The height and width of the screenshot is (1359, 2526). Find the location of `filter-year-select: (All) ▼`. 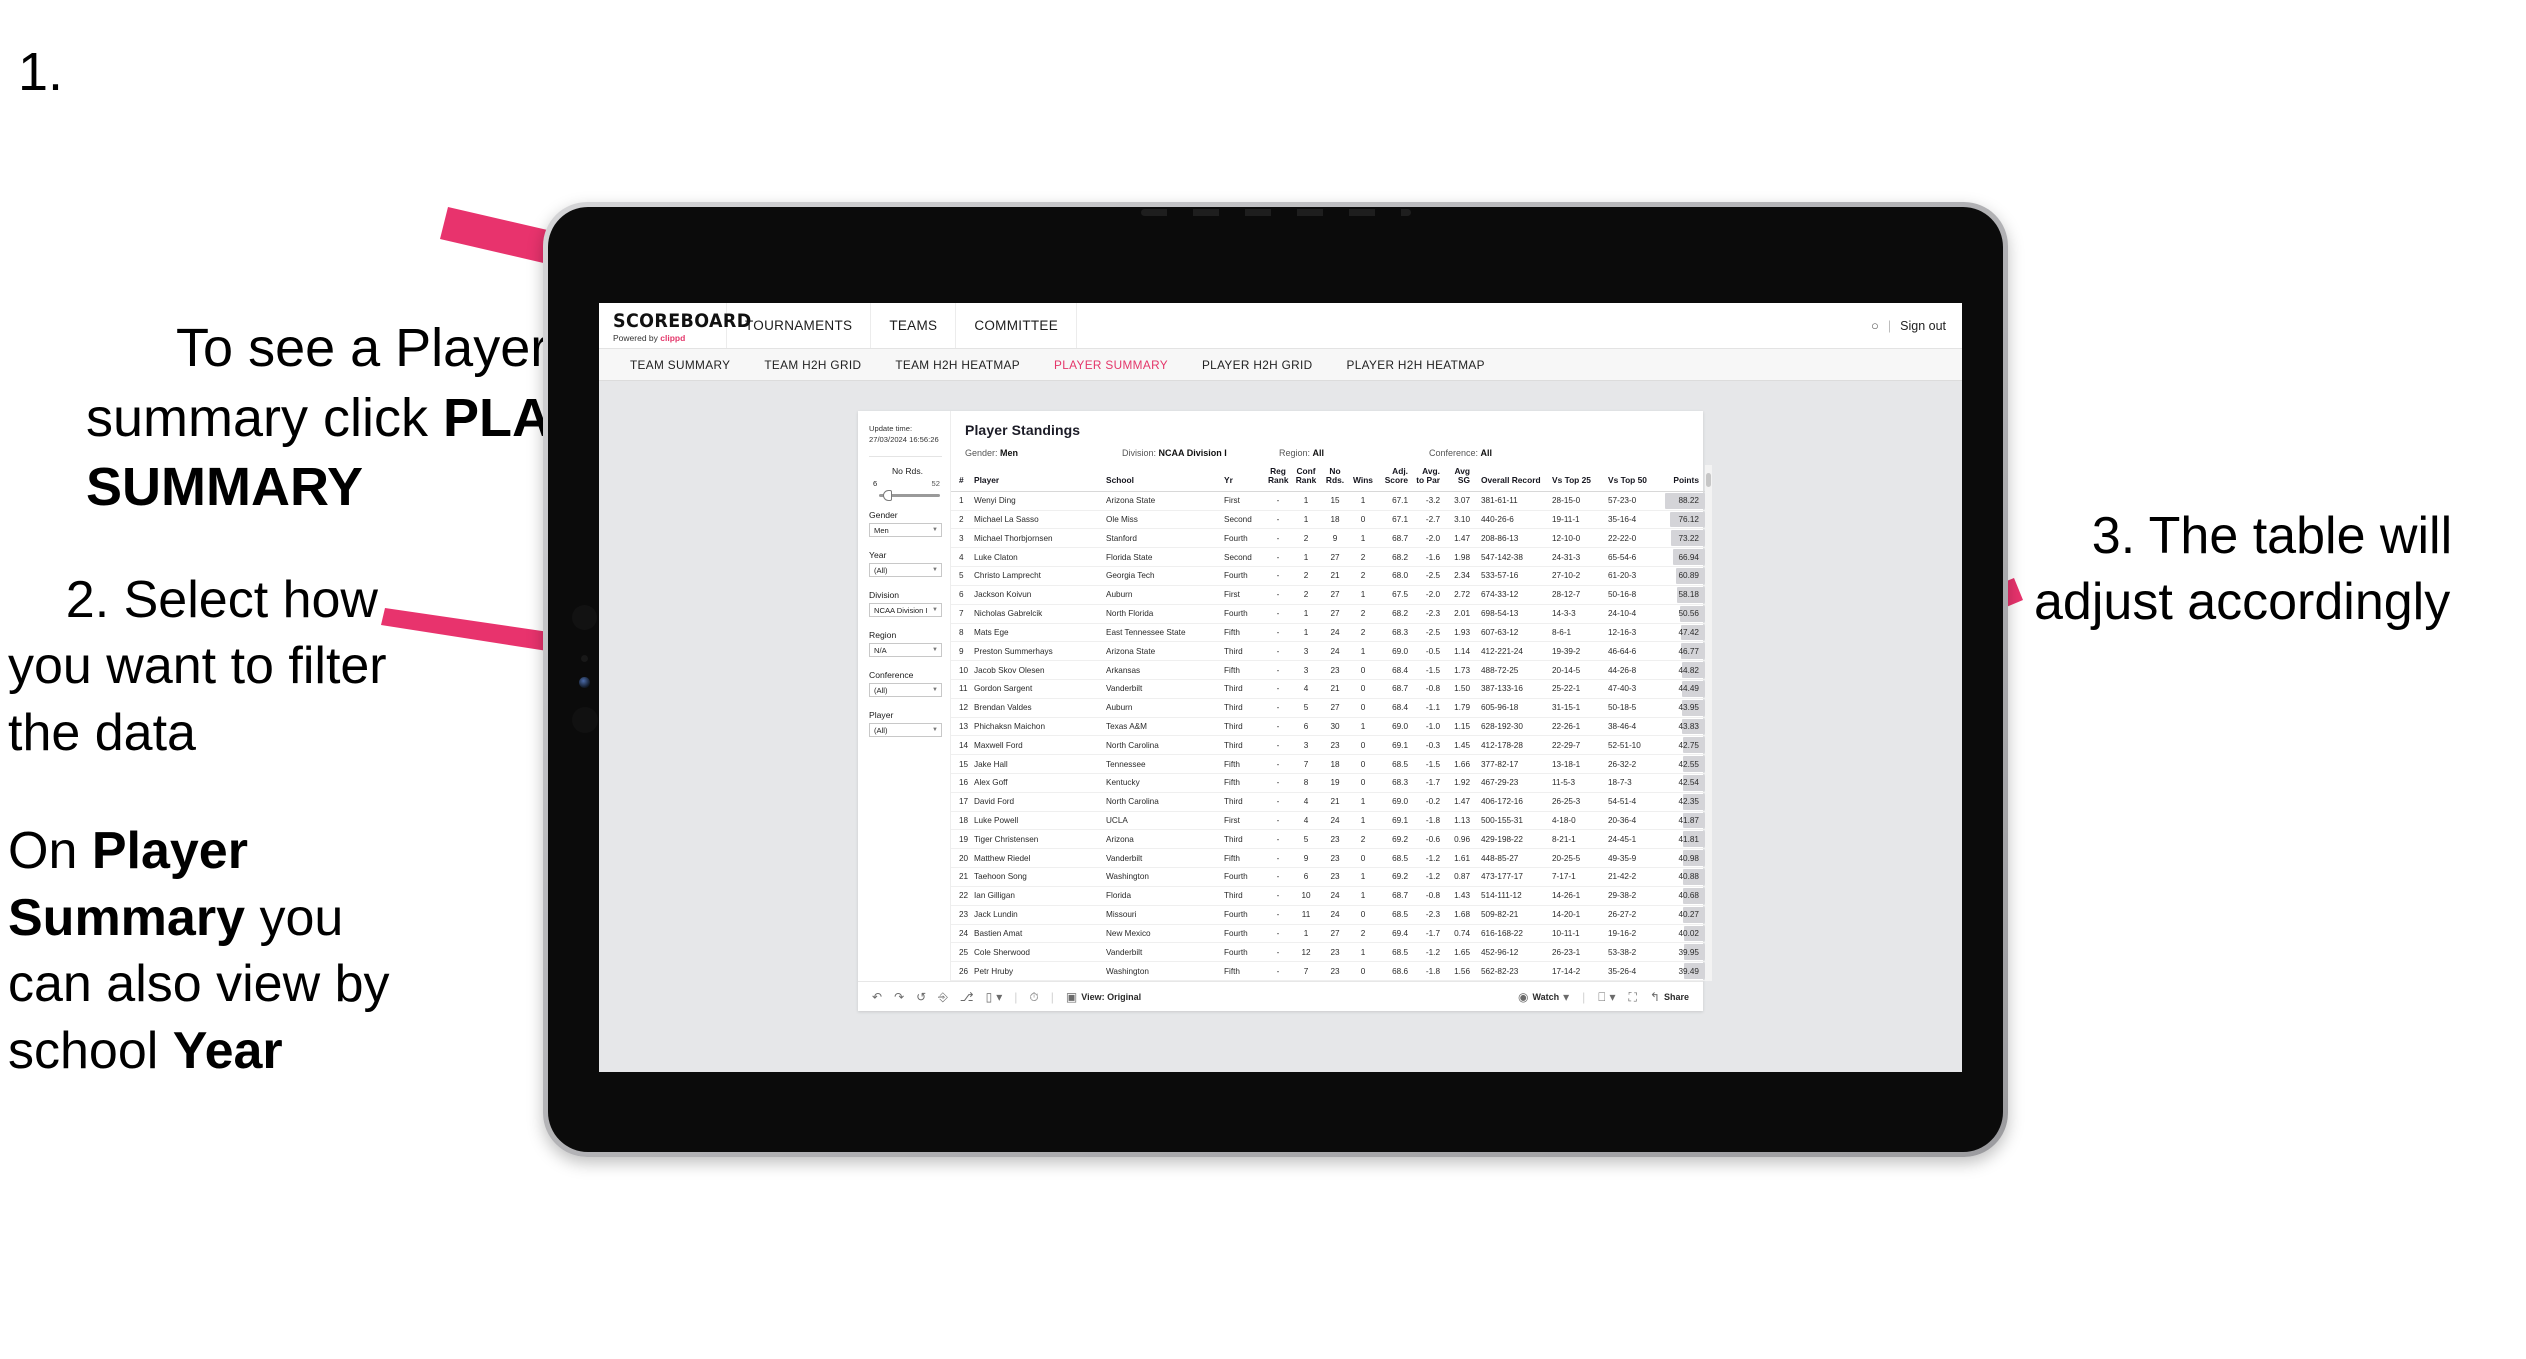

filter-year-select: (All) ▼ is located at coordinates (905, 570).